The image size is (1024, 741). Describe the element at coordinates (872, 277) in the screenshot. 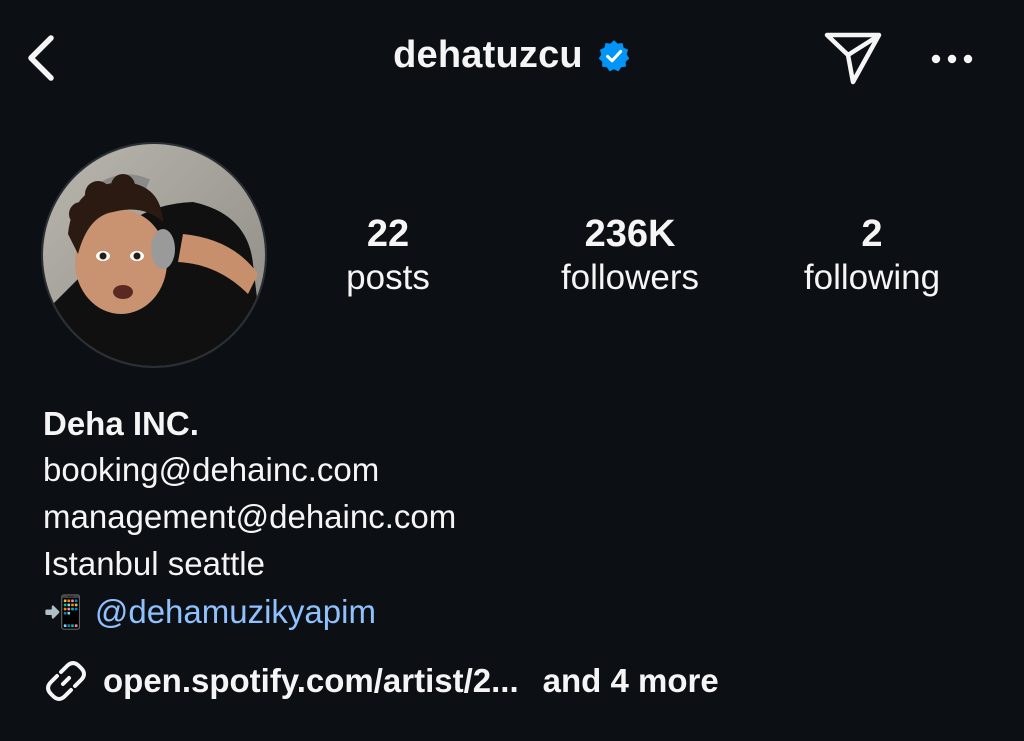

I see `following-label: following` at that location.